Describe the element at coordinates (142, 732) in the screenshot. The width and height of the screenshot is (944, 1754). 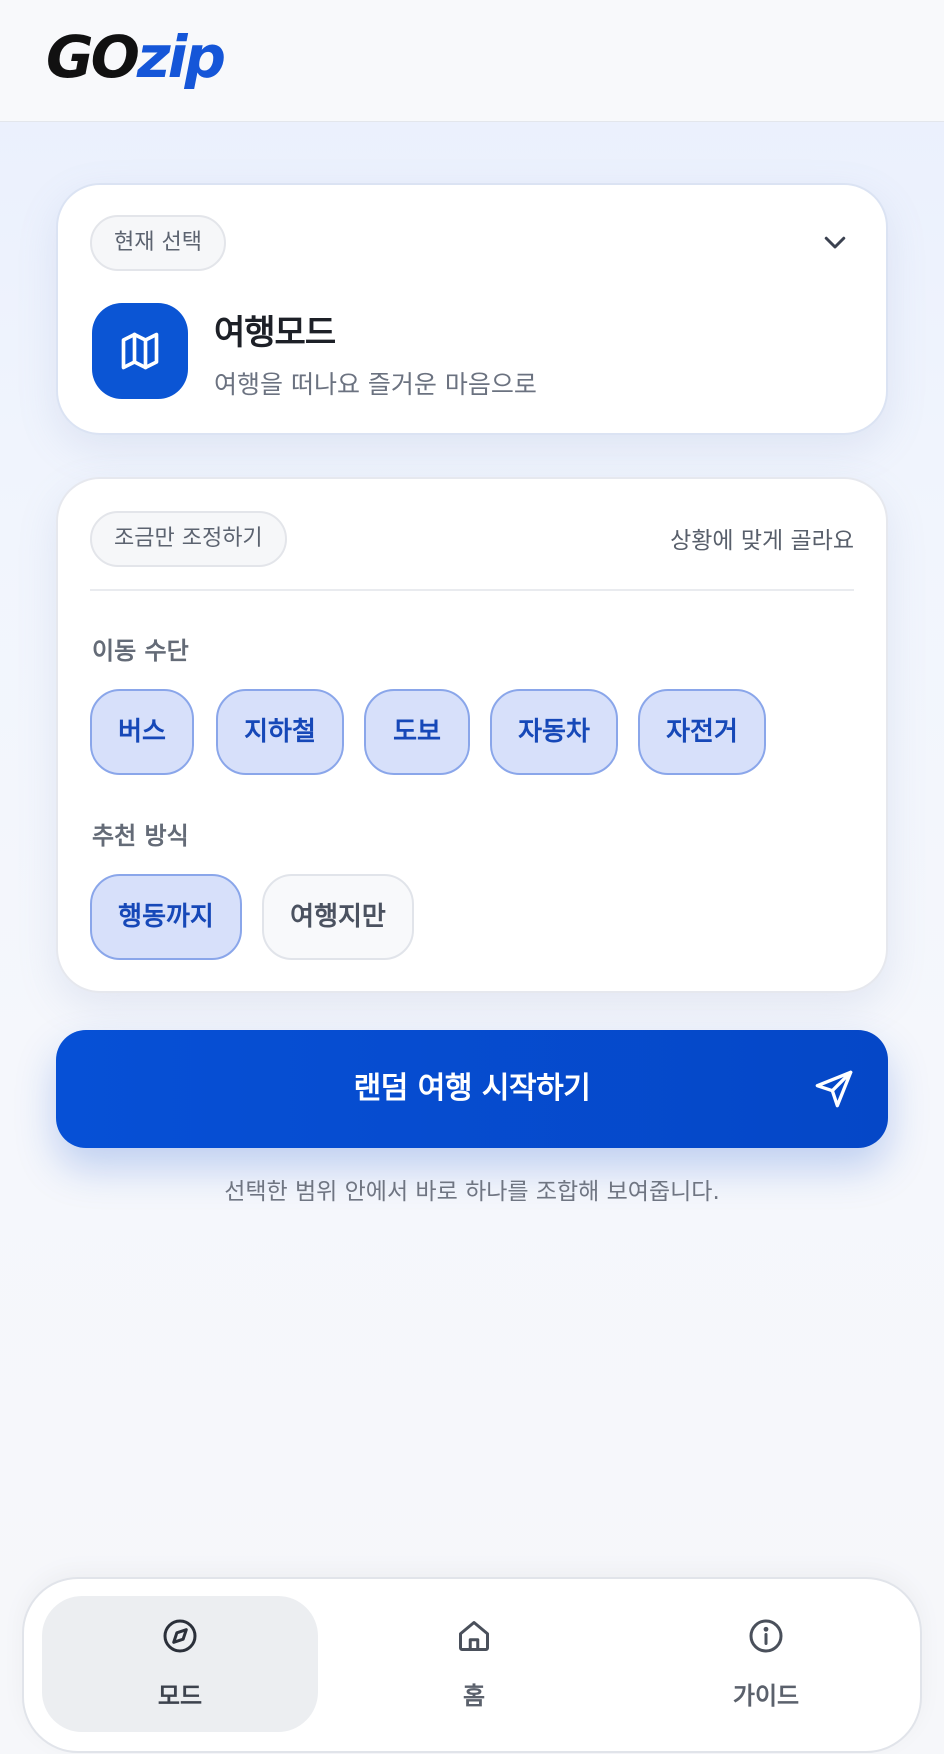
I see `chip-bus: 버스` at that location.